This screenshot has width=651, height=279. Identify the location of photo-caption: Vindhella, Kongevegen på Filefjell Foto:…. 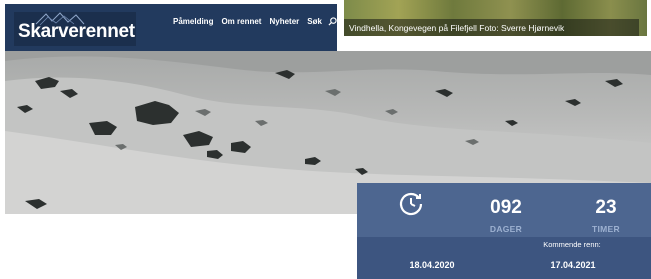
(457, 28).